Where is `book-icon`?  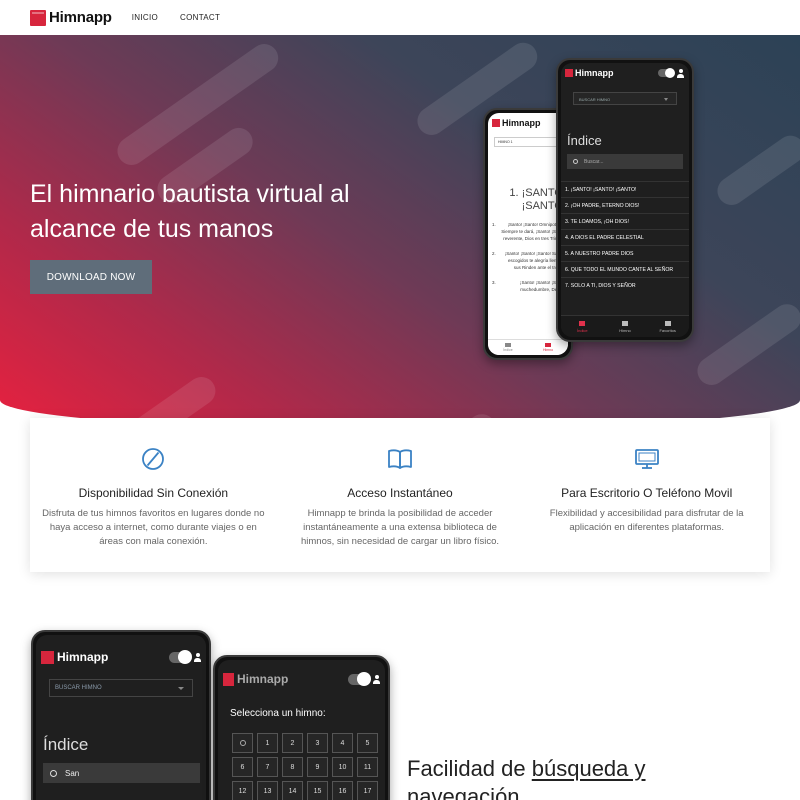 book-icon is located at coordinates (548, 345).